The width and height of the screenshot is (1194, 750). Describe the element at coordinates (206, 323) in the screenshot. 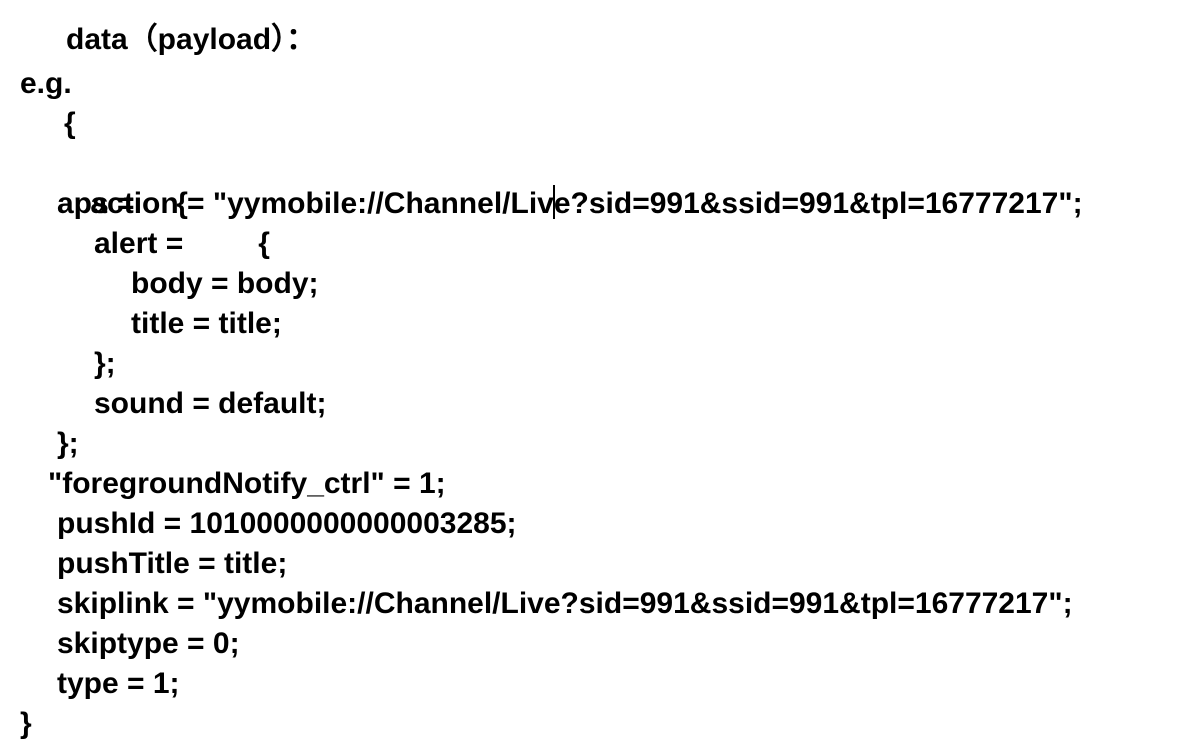

I see `title-line: title = title;` at that location.